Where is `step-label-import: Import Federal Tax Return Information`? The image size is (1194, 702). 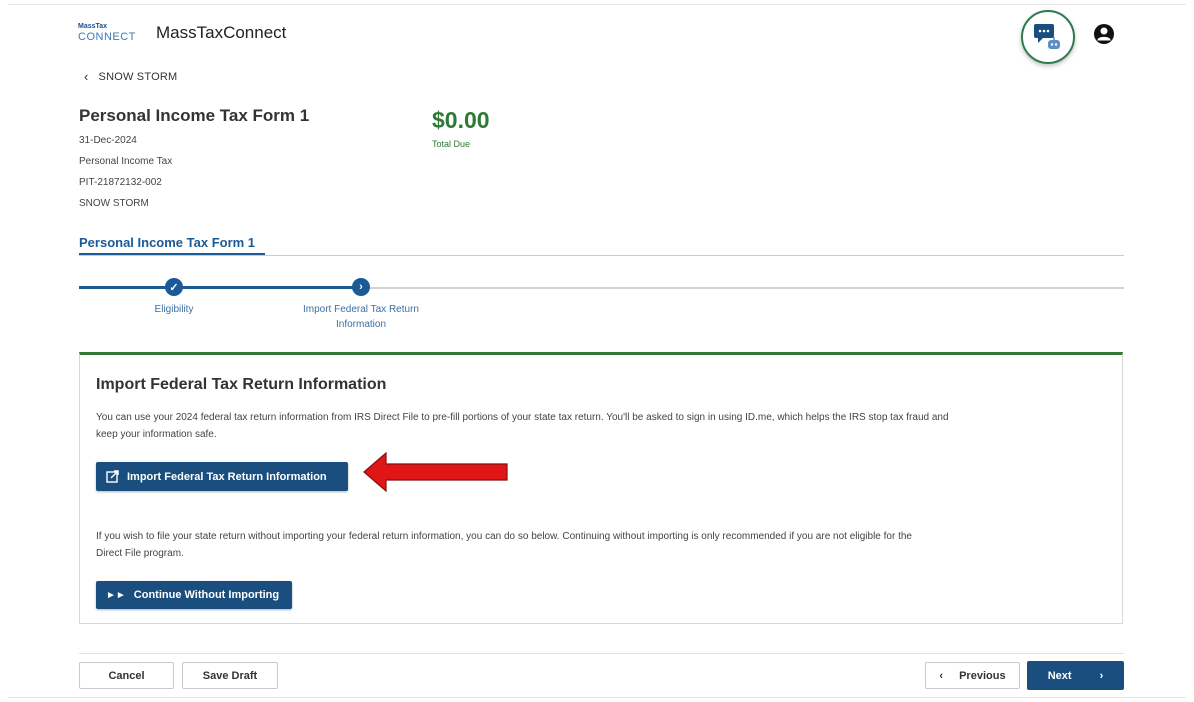
step-label-import: Import Federal Tax Return Information is located at coordinates (361, 317).